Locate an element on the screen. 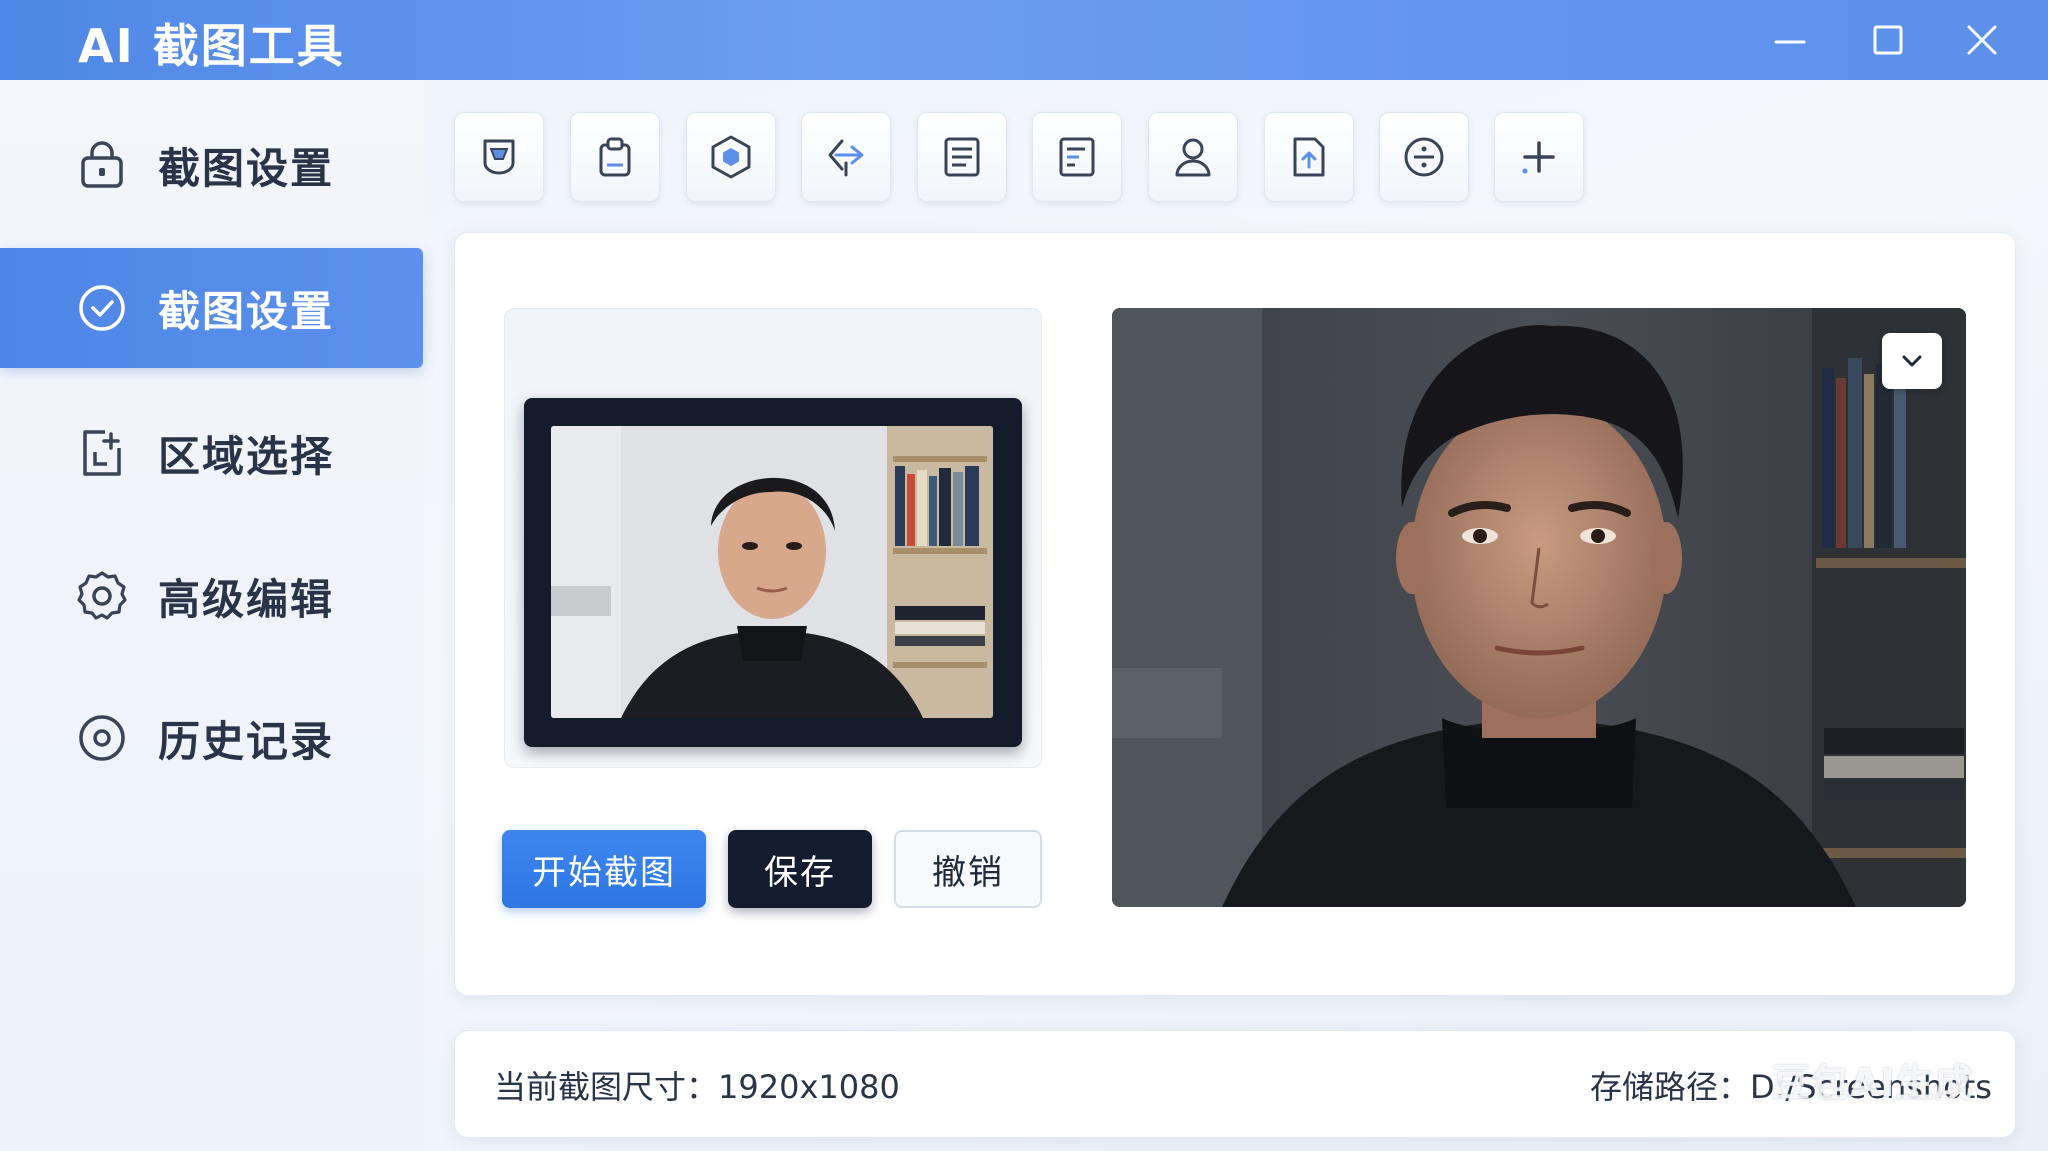  tool-share-button is located at coordinates (846, 157).